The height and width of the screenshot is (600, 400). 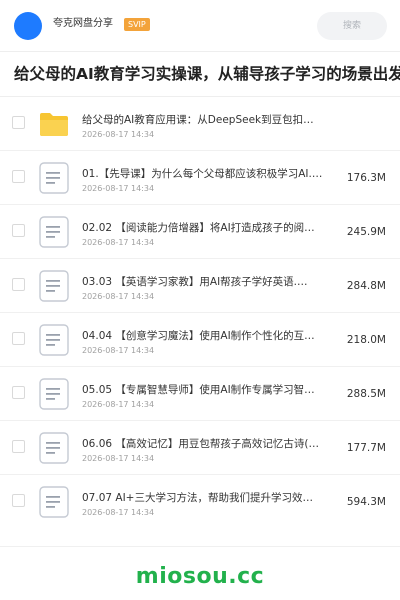 What do you see at coordinates (137, 24) in the screenshot?
I see `svip-badge: SVIP` at bounding box center [137, 24].